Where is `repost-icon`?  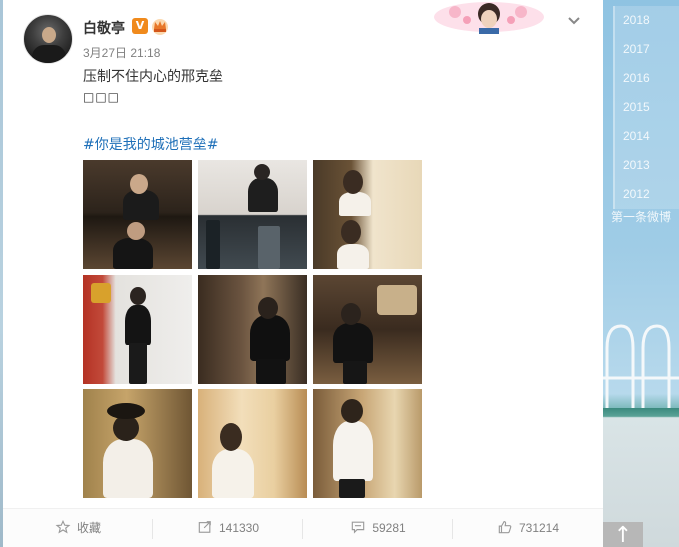 repost-icon is located at coordinates (204, 527).